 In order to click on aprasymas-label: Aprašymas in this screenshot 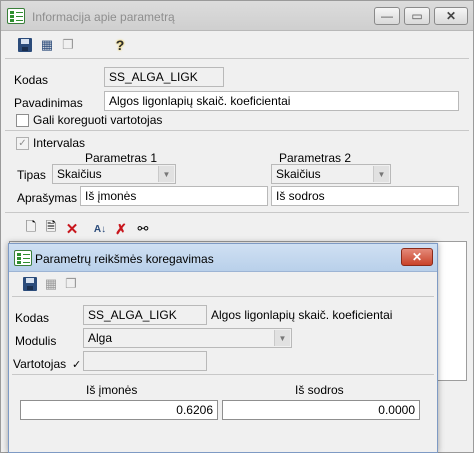, I will do `click(47, 198)`.